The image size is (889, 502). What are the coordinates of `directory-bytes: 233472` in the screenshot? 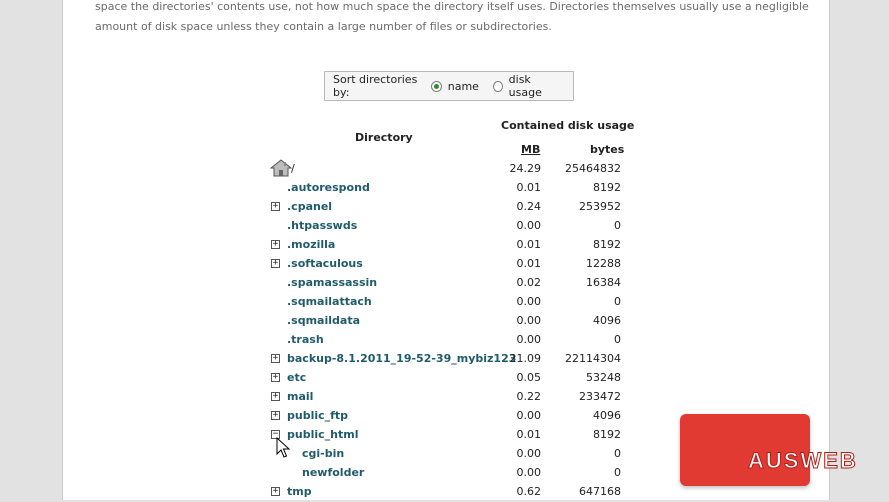 It's located at (600, 396).